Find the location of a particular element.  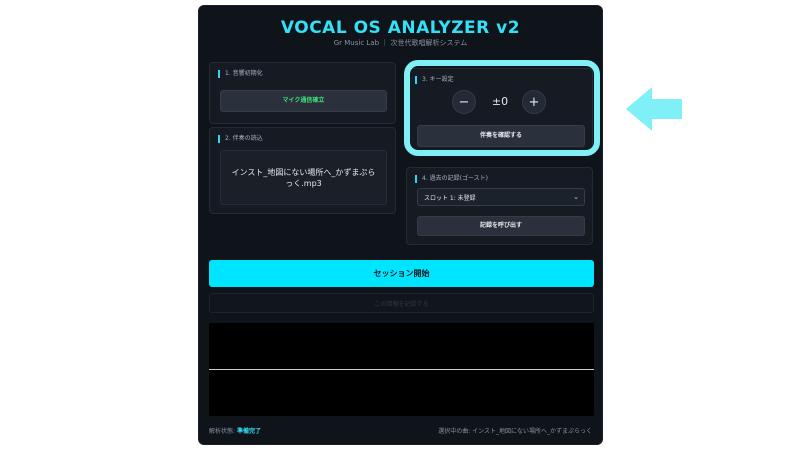

ghost-slot-value: スロット 1: 未登録 is located at coordinates (450, 198).